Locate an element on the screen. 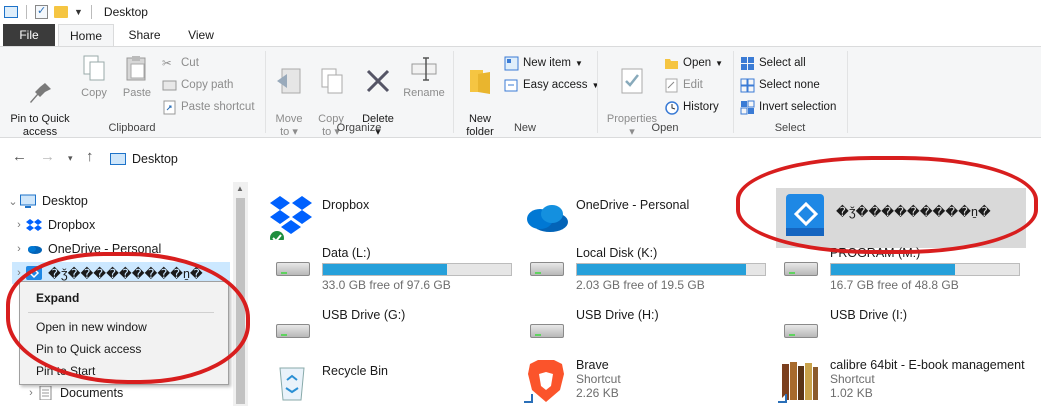 The image size is (1041, 409). open-button: Open ▼ is located at coordinates (693, 63).